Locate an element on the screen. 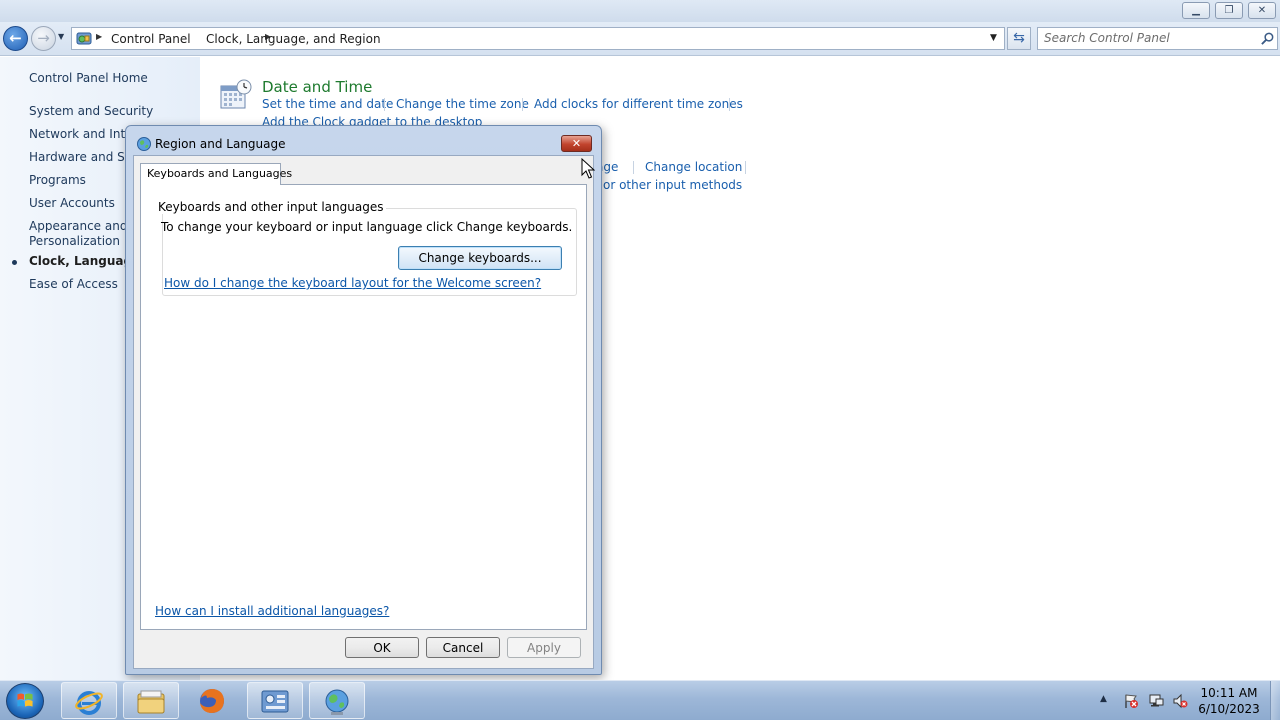  search-icon is located at coordinates (1267, 38).